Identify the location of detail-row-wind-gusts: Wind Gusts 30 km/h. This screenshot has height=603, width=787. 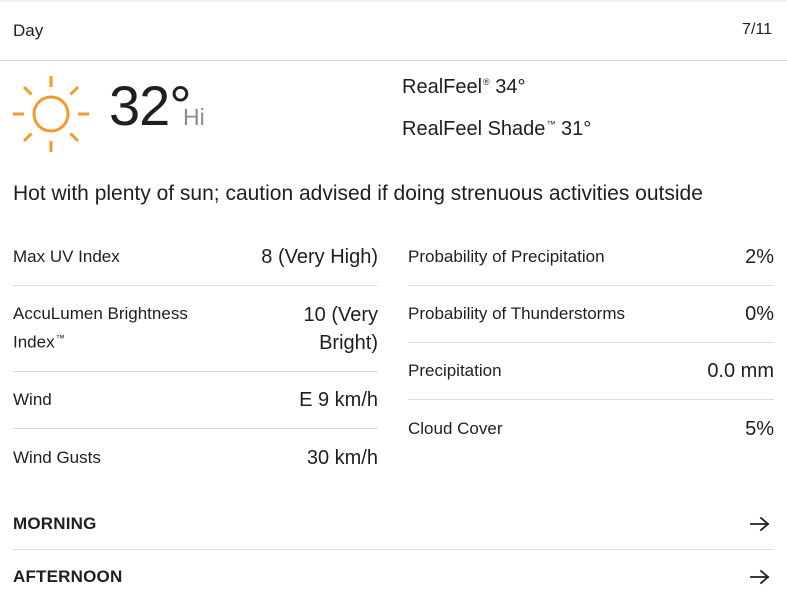
(195, 457).